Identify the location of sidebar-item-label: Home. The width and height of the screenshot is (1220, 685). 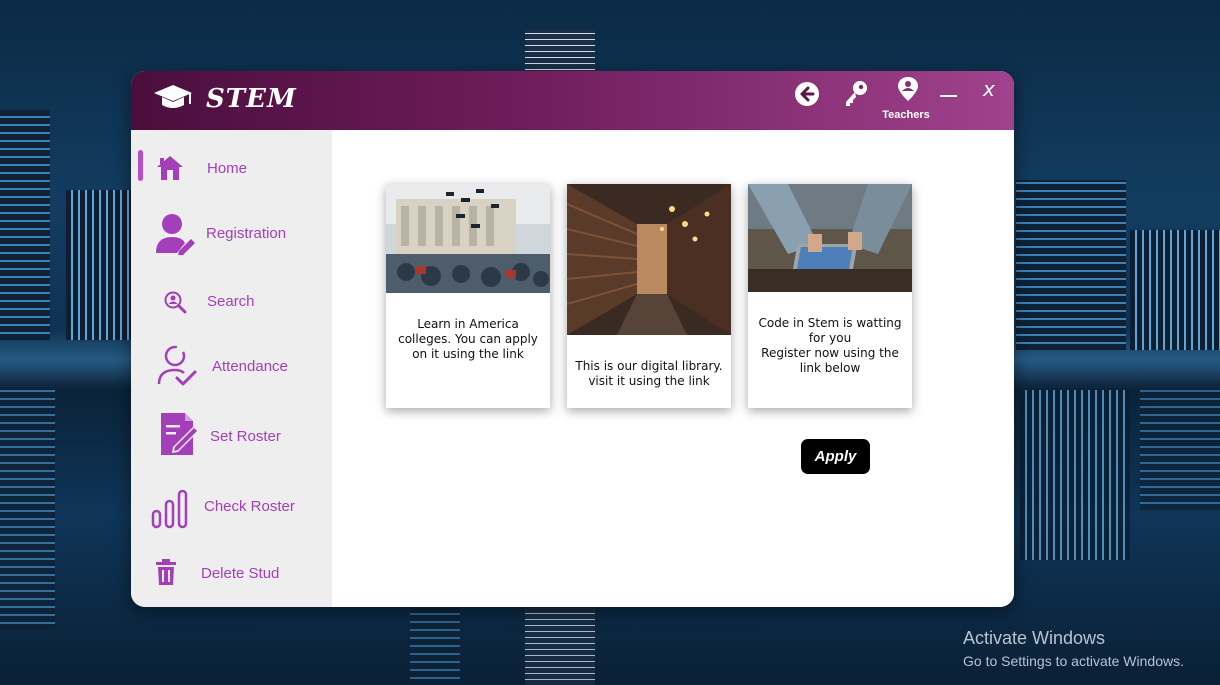
(227, 168).